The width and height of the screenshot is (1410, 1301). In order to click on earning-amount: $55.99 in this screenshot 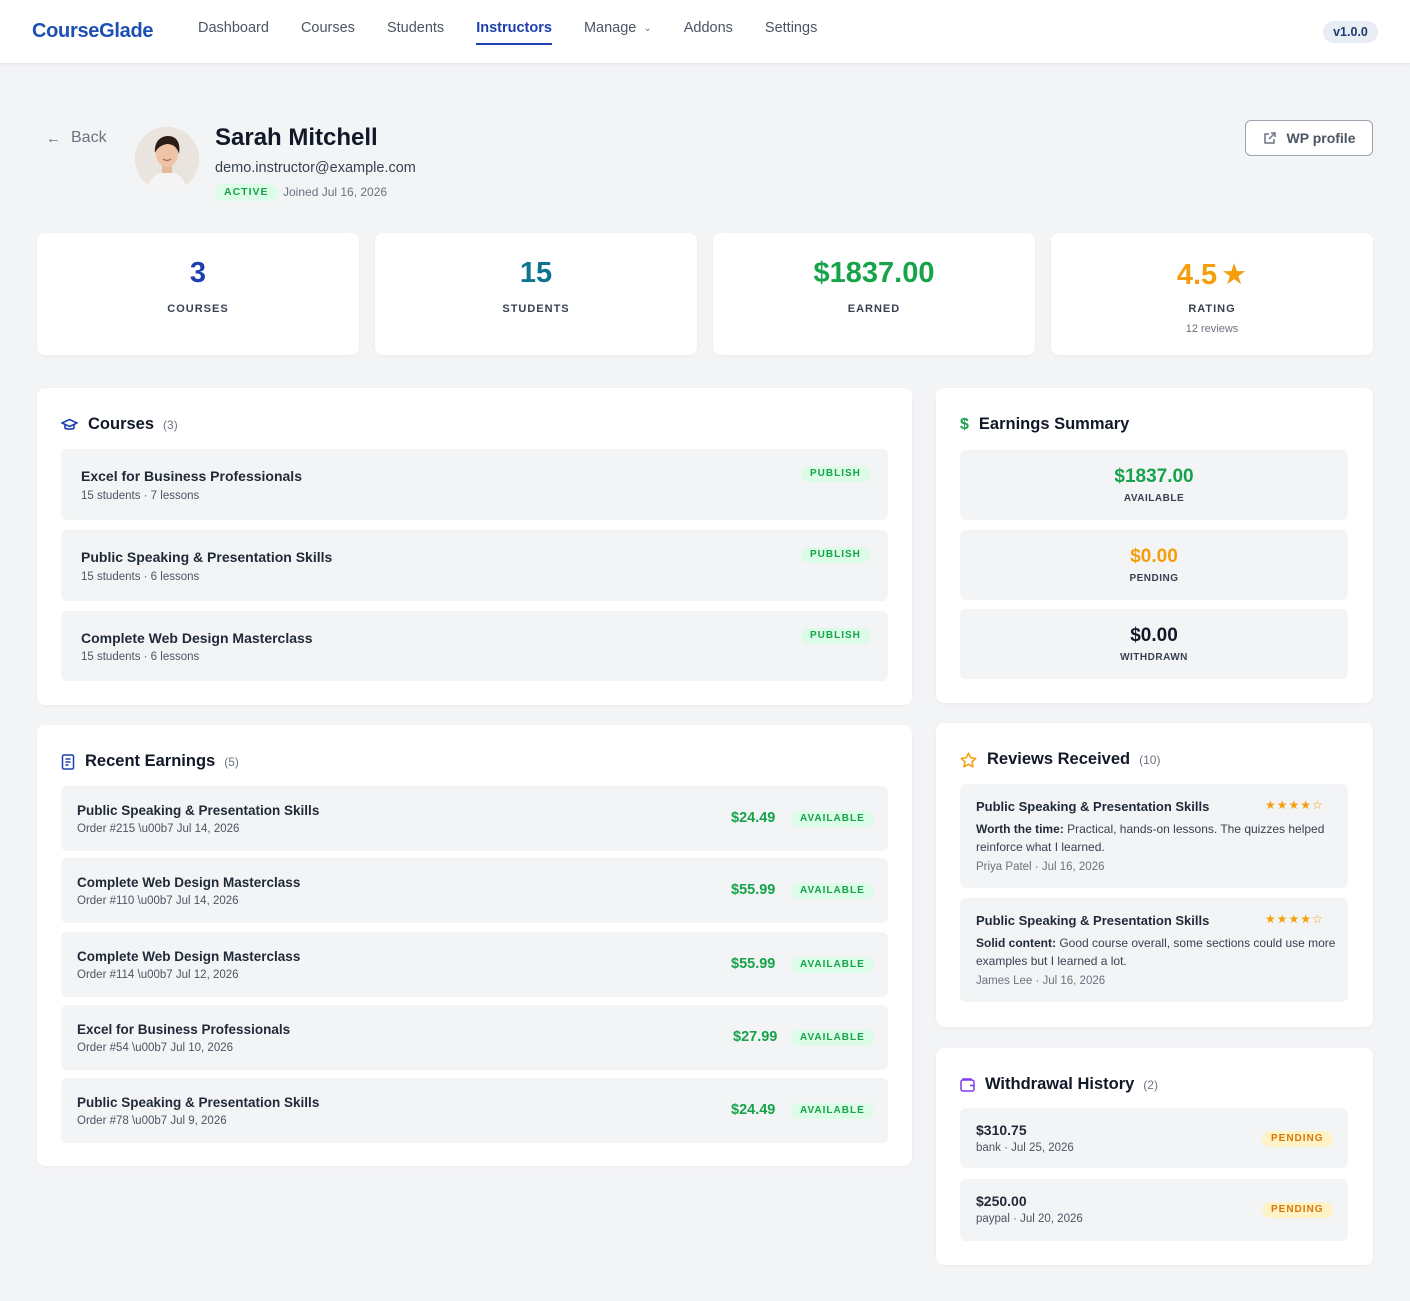, I will do `click(753, 964)`.